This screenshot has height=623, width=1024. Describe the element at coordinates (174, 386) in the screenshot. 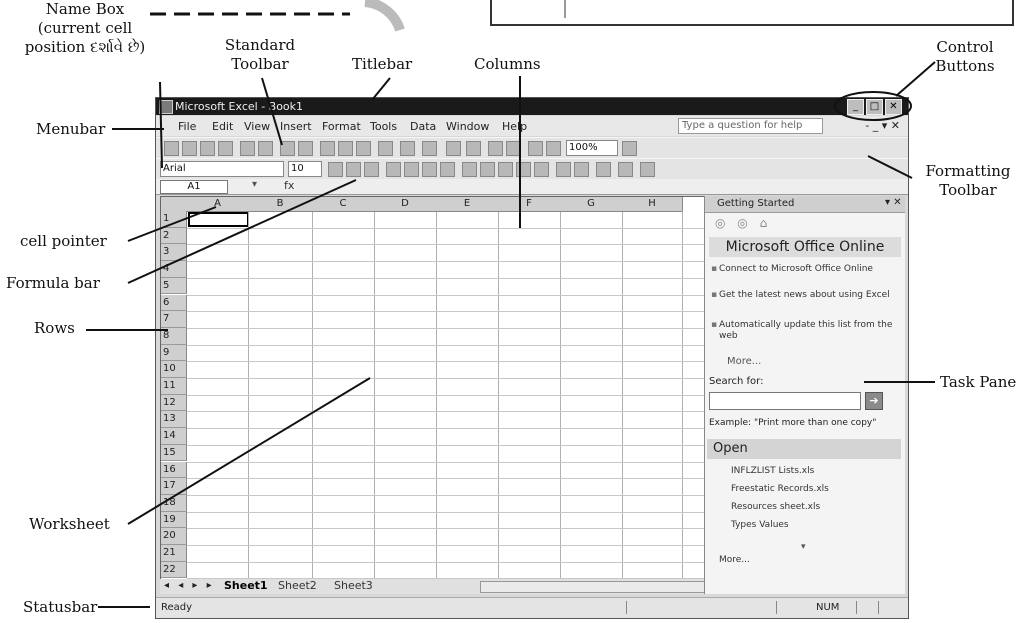

I see `row-header: 11` at that location.